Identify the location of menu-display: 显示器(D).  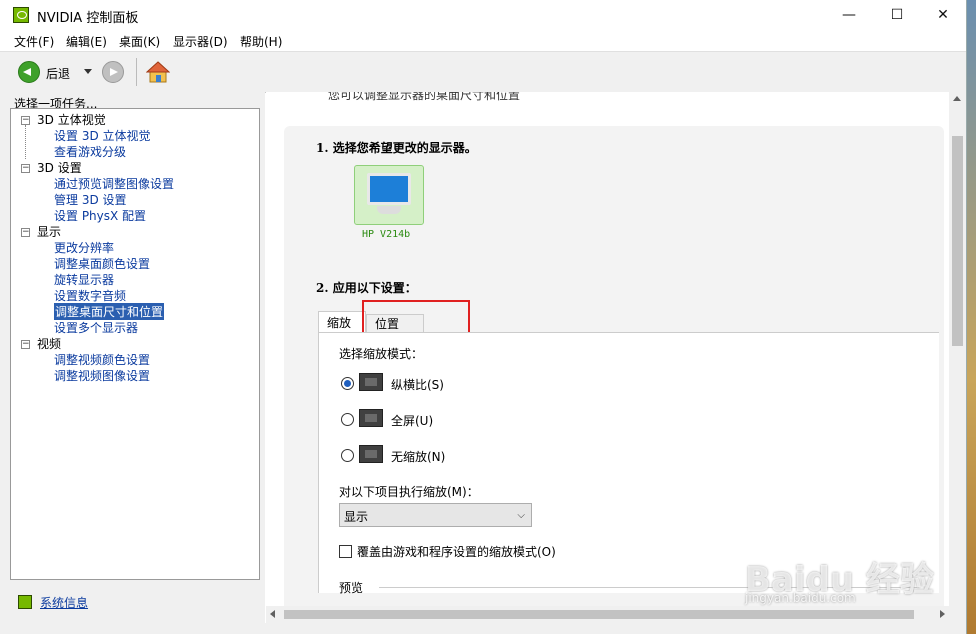
(200, 41).